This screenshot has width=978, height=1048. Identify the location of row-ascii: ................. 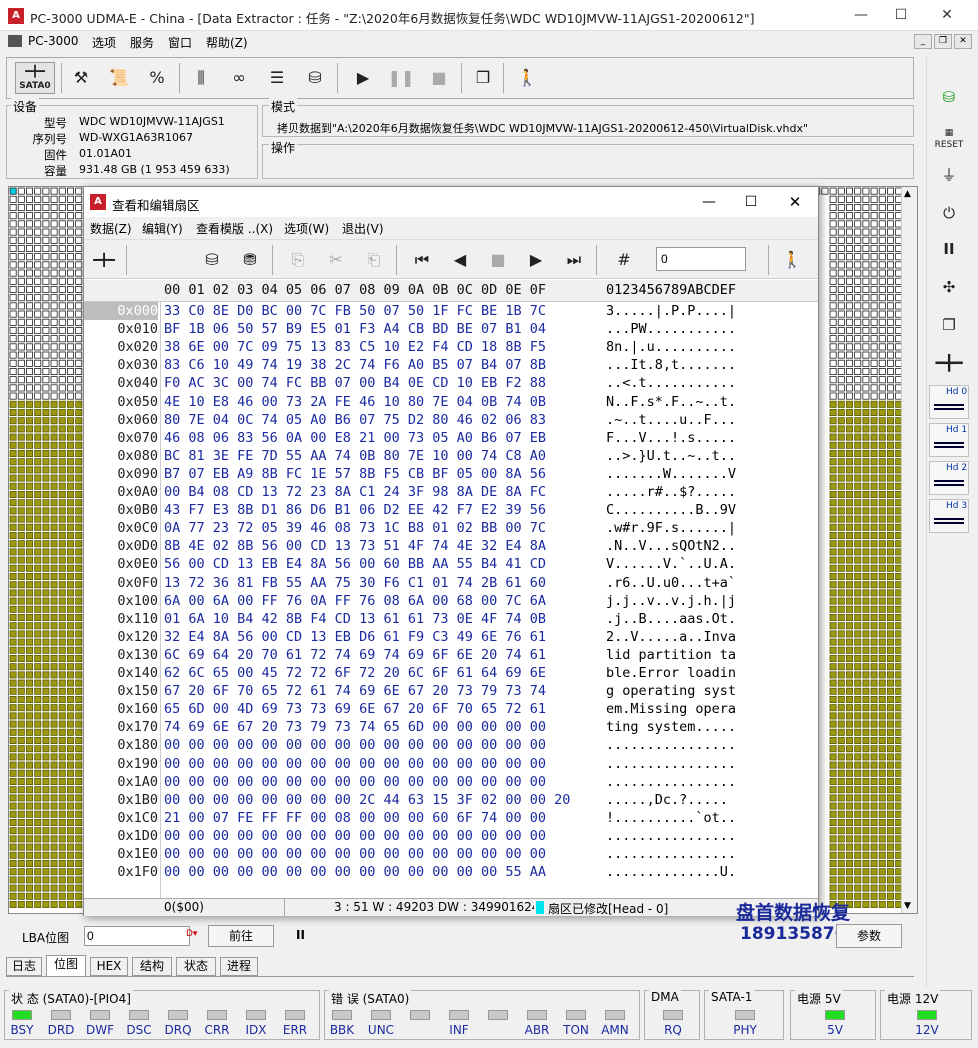
(671, 745).